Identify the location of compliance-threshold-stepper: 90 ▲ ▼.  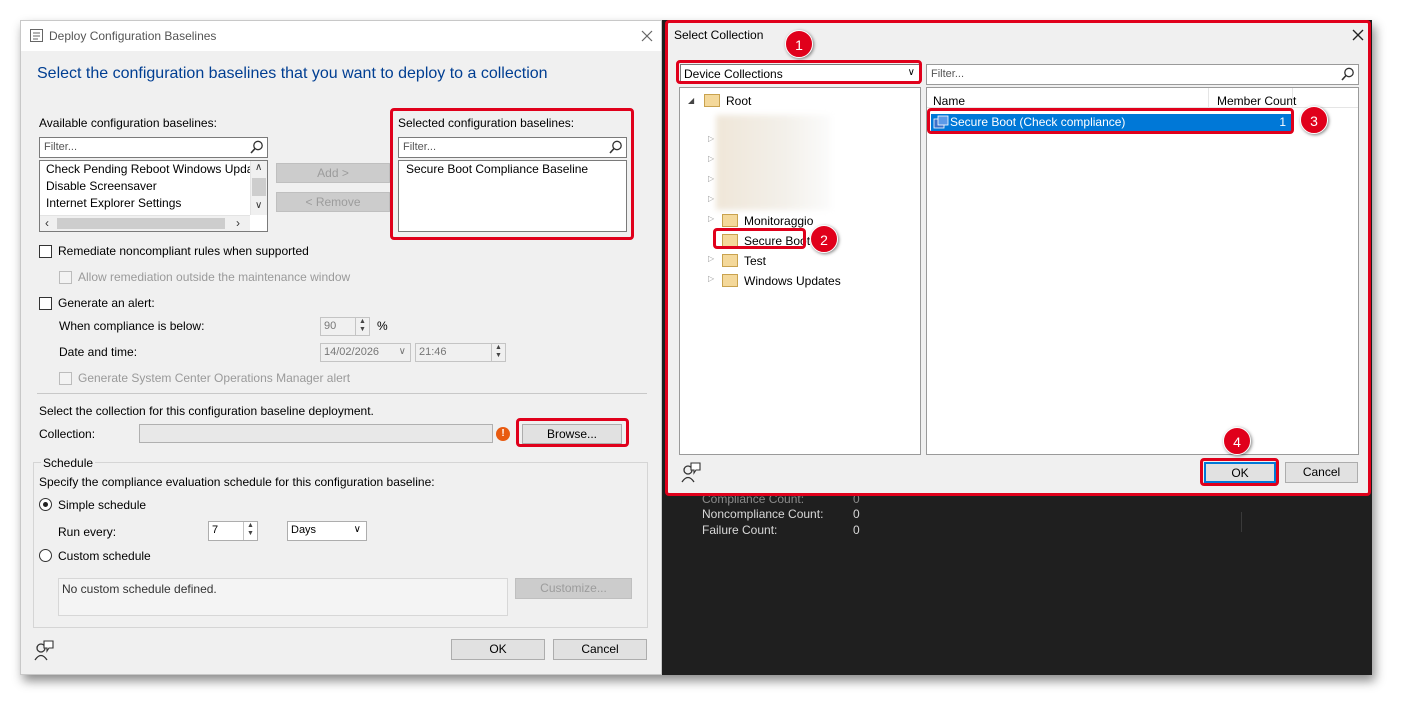
(345, 326).